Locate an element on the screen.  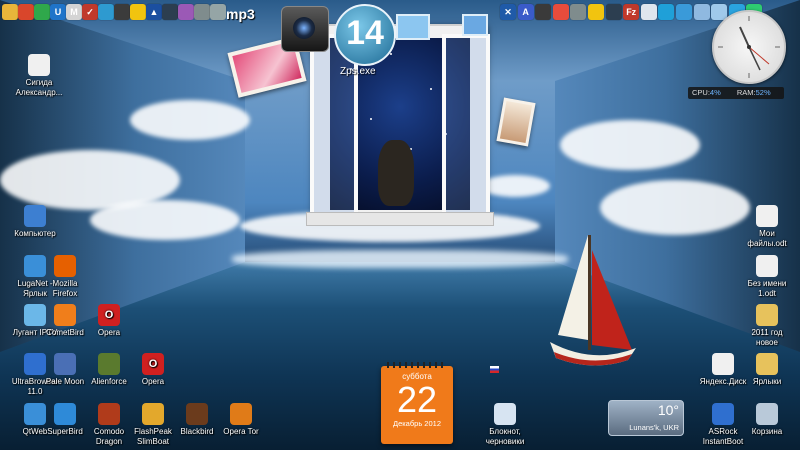
globe-icon is located at coordinates (106, 12).